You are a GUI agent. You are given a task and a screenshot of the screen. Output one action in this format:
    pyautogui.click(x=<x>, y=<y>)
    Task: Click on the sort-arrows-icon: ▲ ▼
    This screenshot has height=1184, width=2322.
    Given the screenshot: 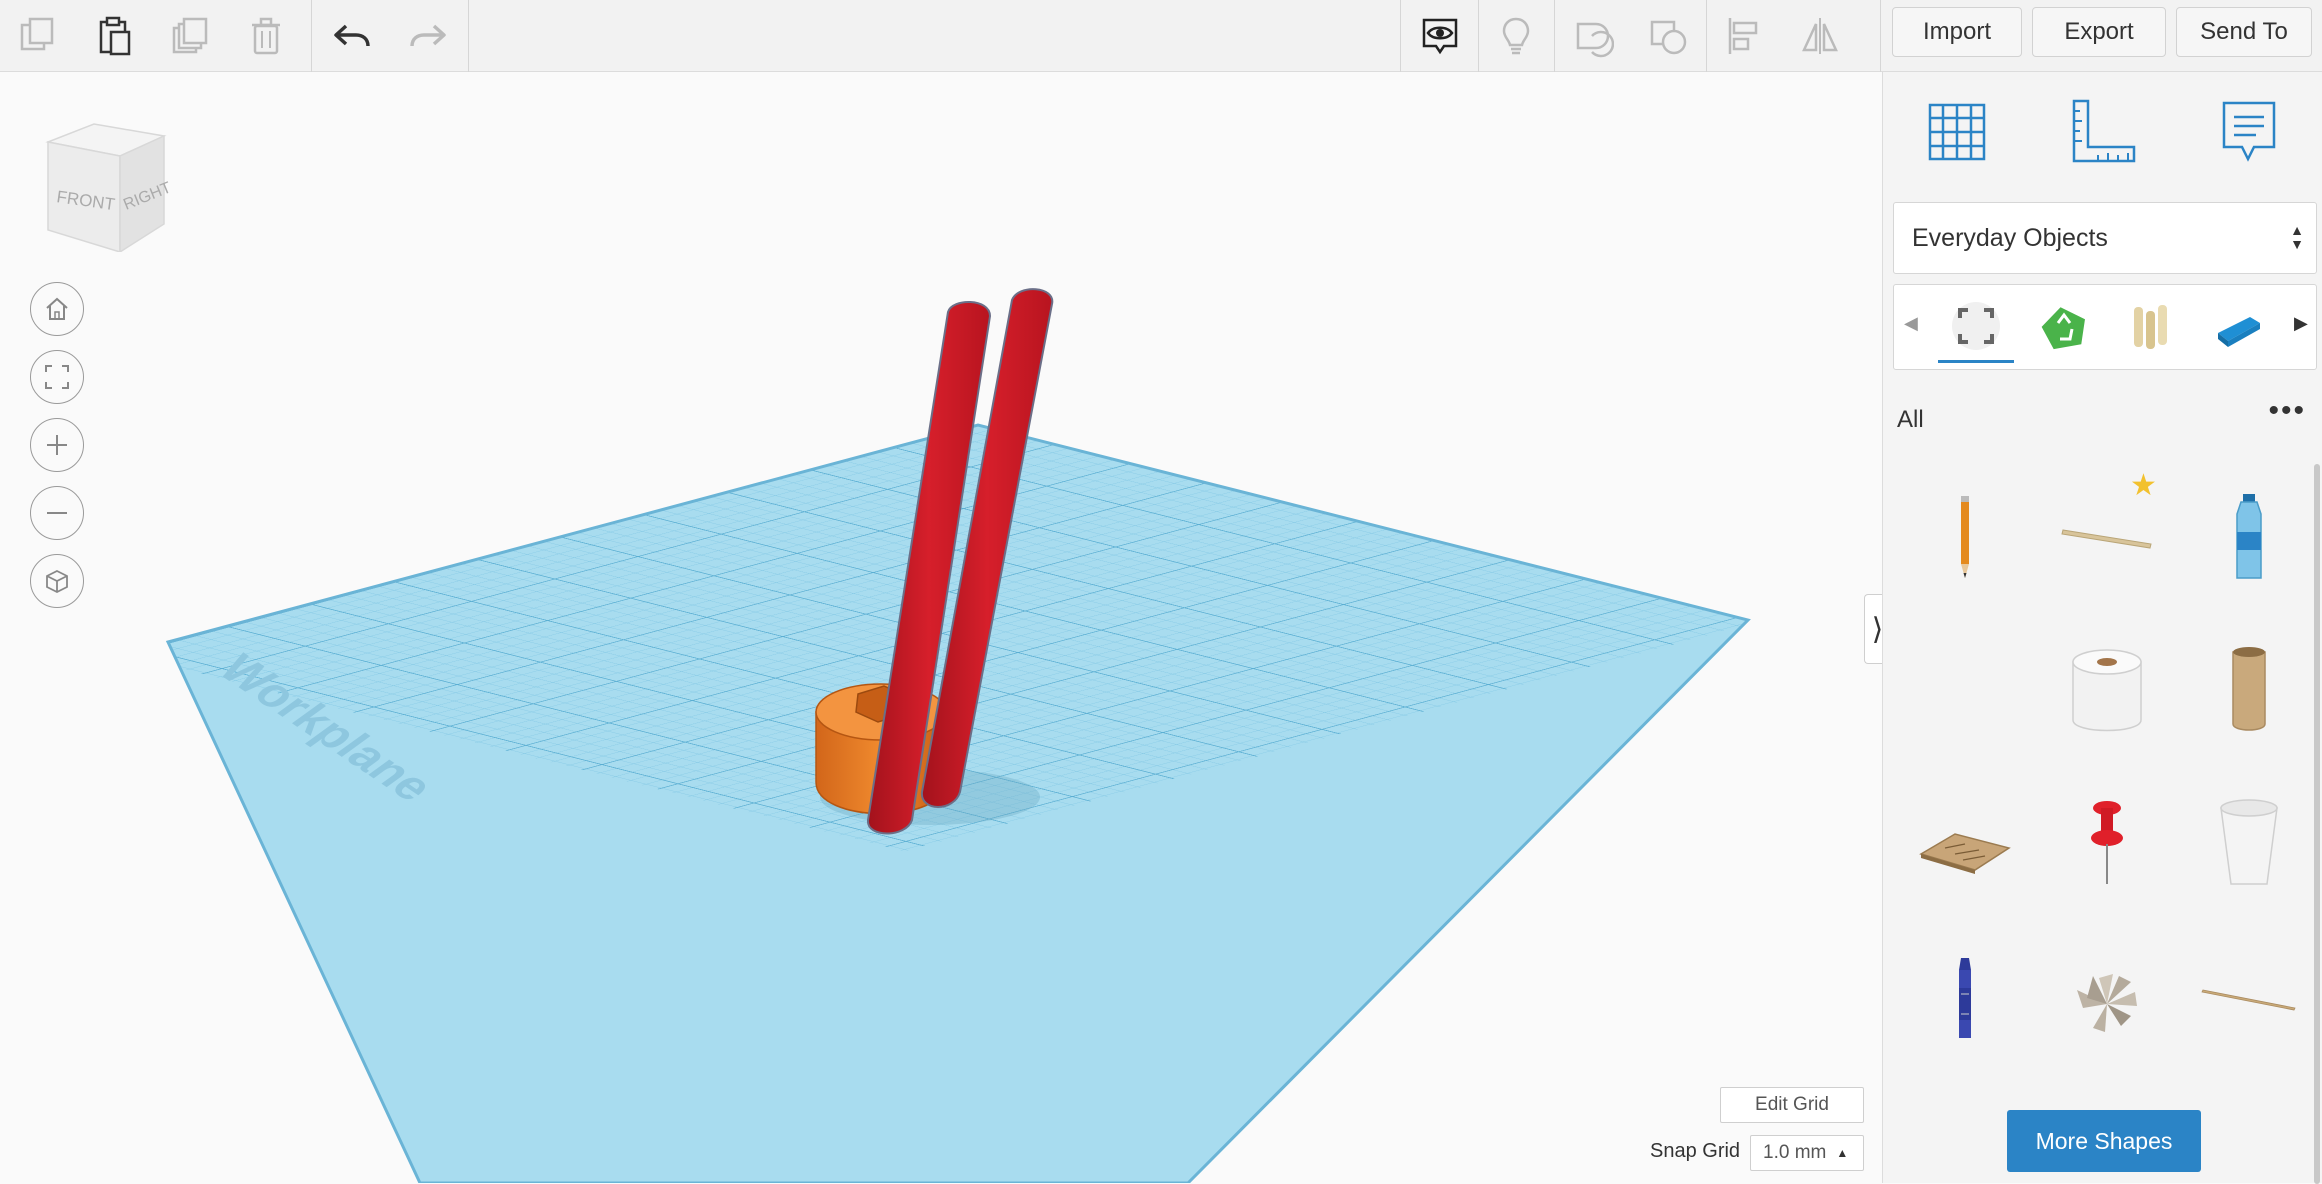 What is the action you would take?
    pyautogui.click(x=2297, y=237)
    